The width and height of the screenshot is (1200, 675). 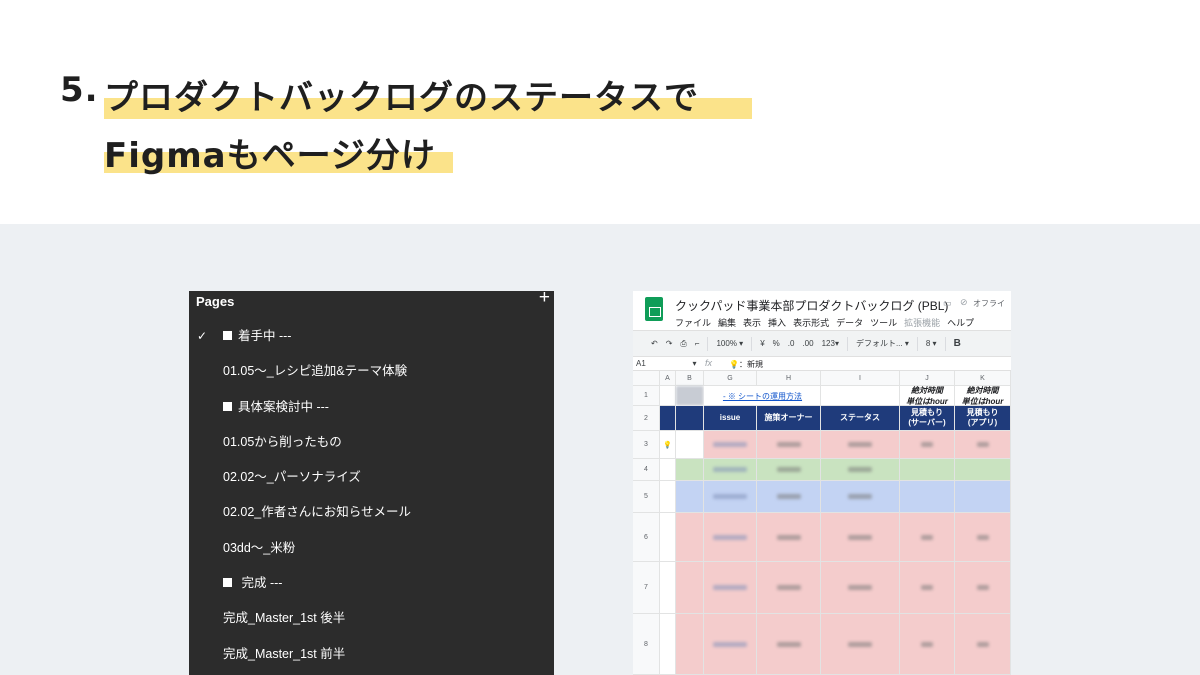 I want to click on row-header: 1, so click(x=646, y=396).